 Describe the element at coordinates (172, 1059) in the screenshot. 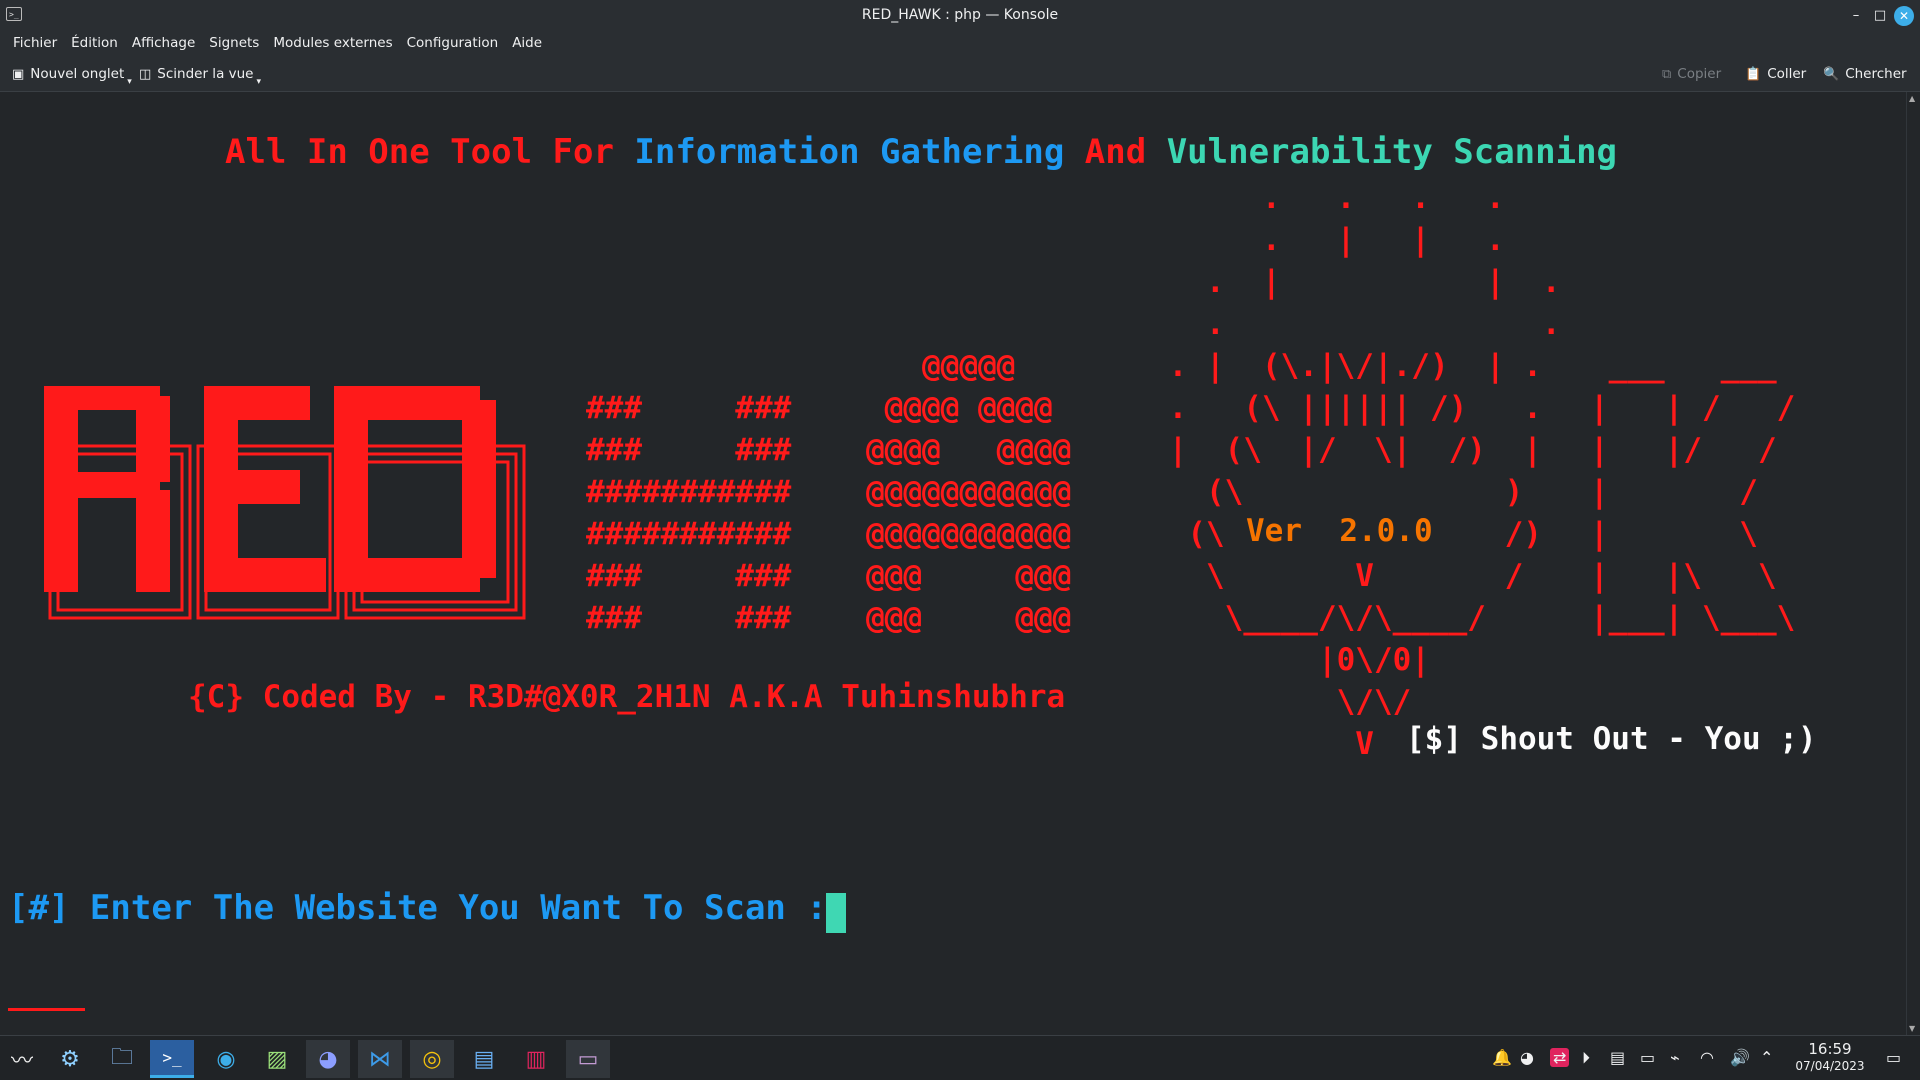

I see `terminal-icon: >_` at that location.